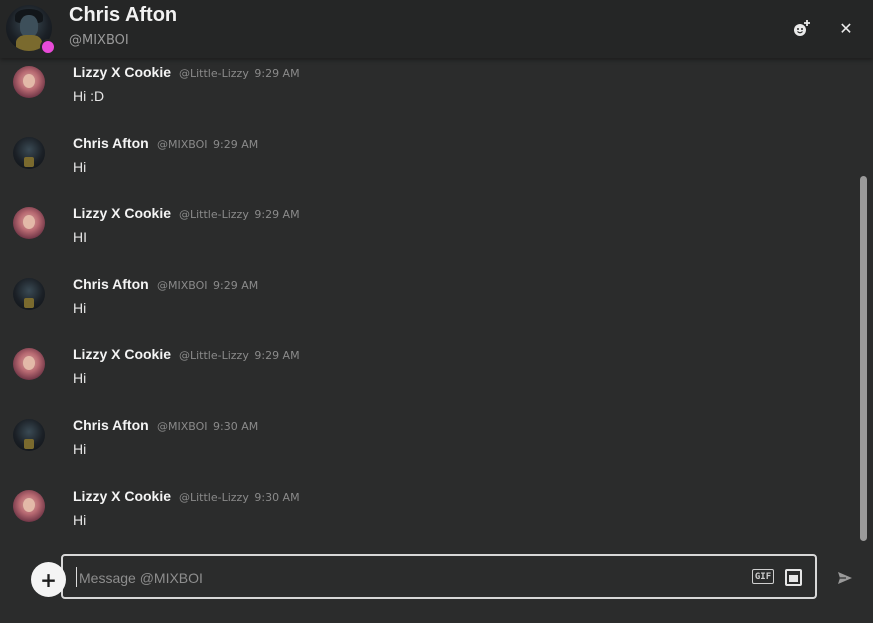 Image resolution: width=873 pixels, height=623 pixels. I want to click on message-input, so click(404, 578).